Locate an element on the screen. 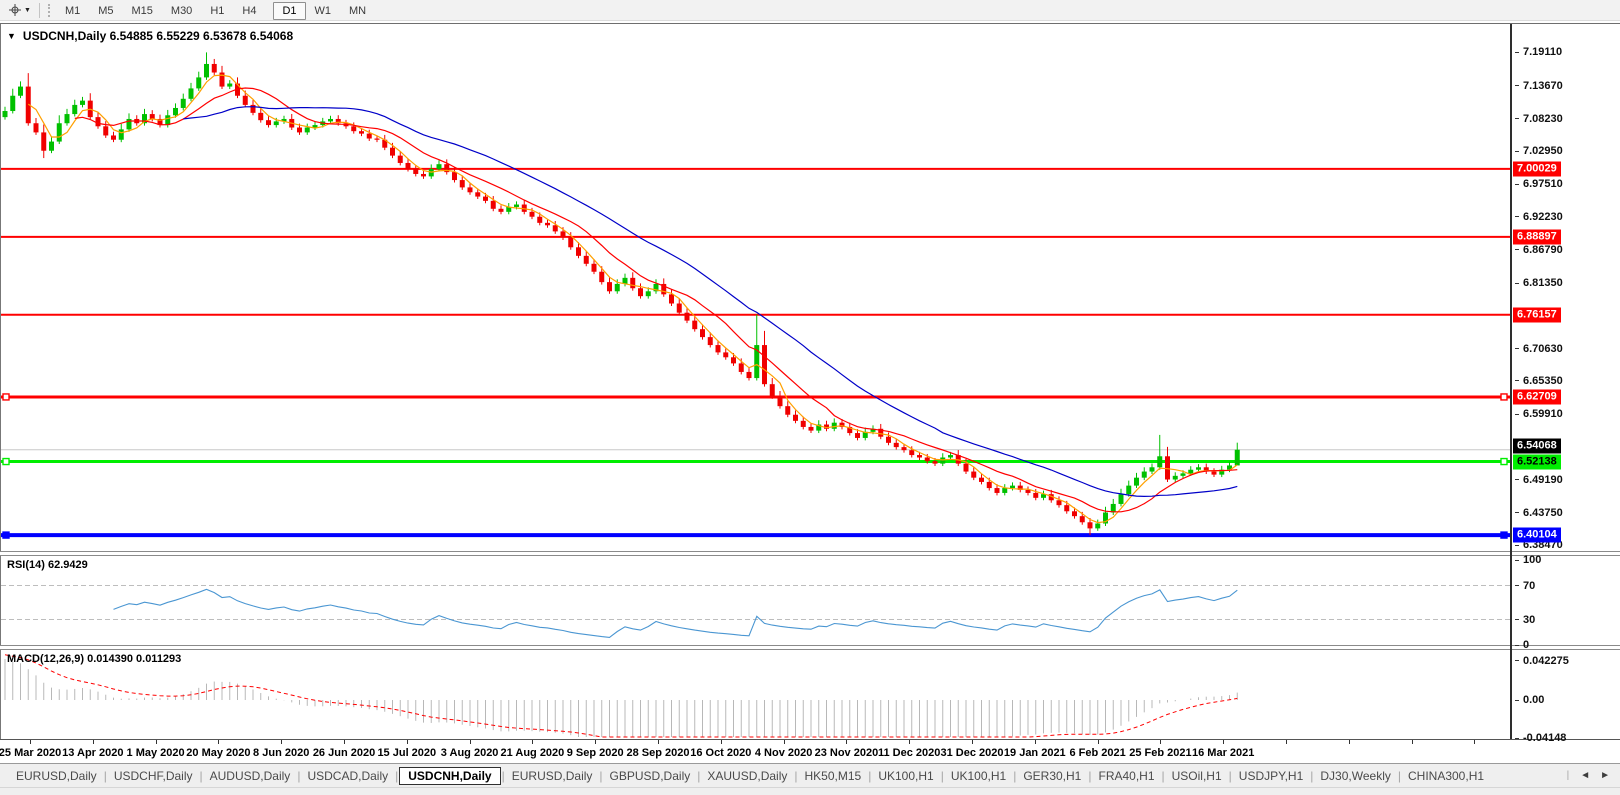 This screenshot has width=1620, height=795. tab-scroll-controls: | ◄ ► is located at coordinates (1593, 775).